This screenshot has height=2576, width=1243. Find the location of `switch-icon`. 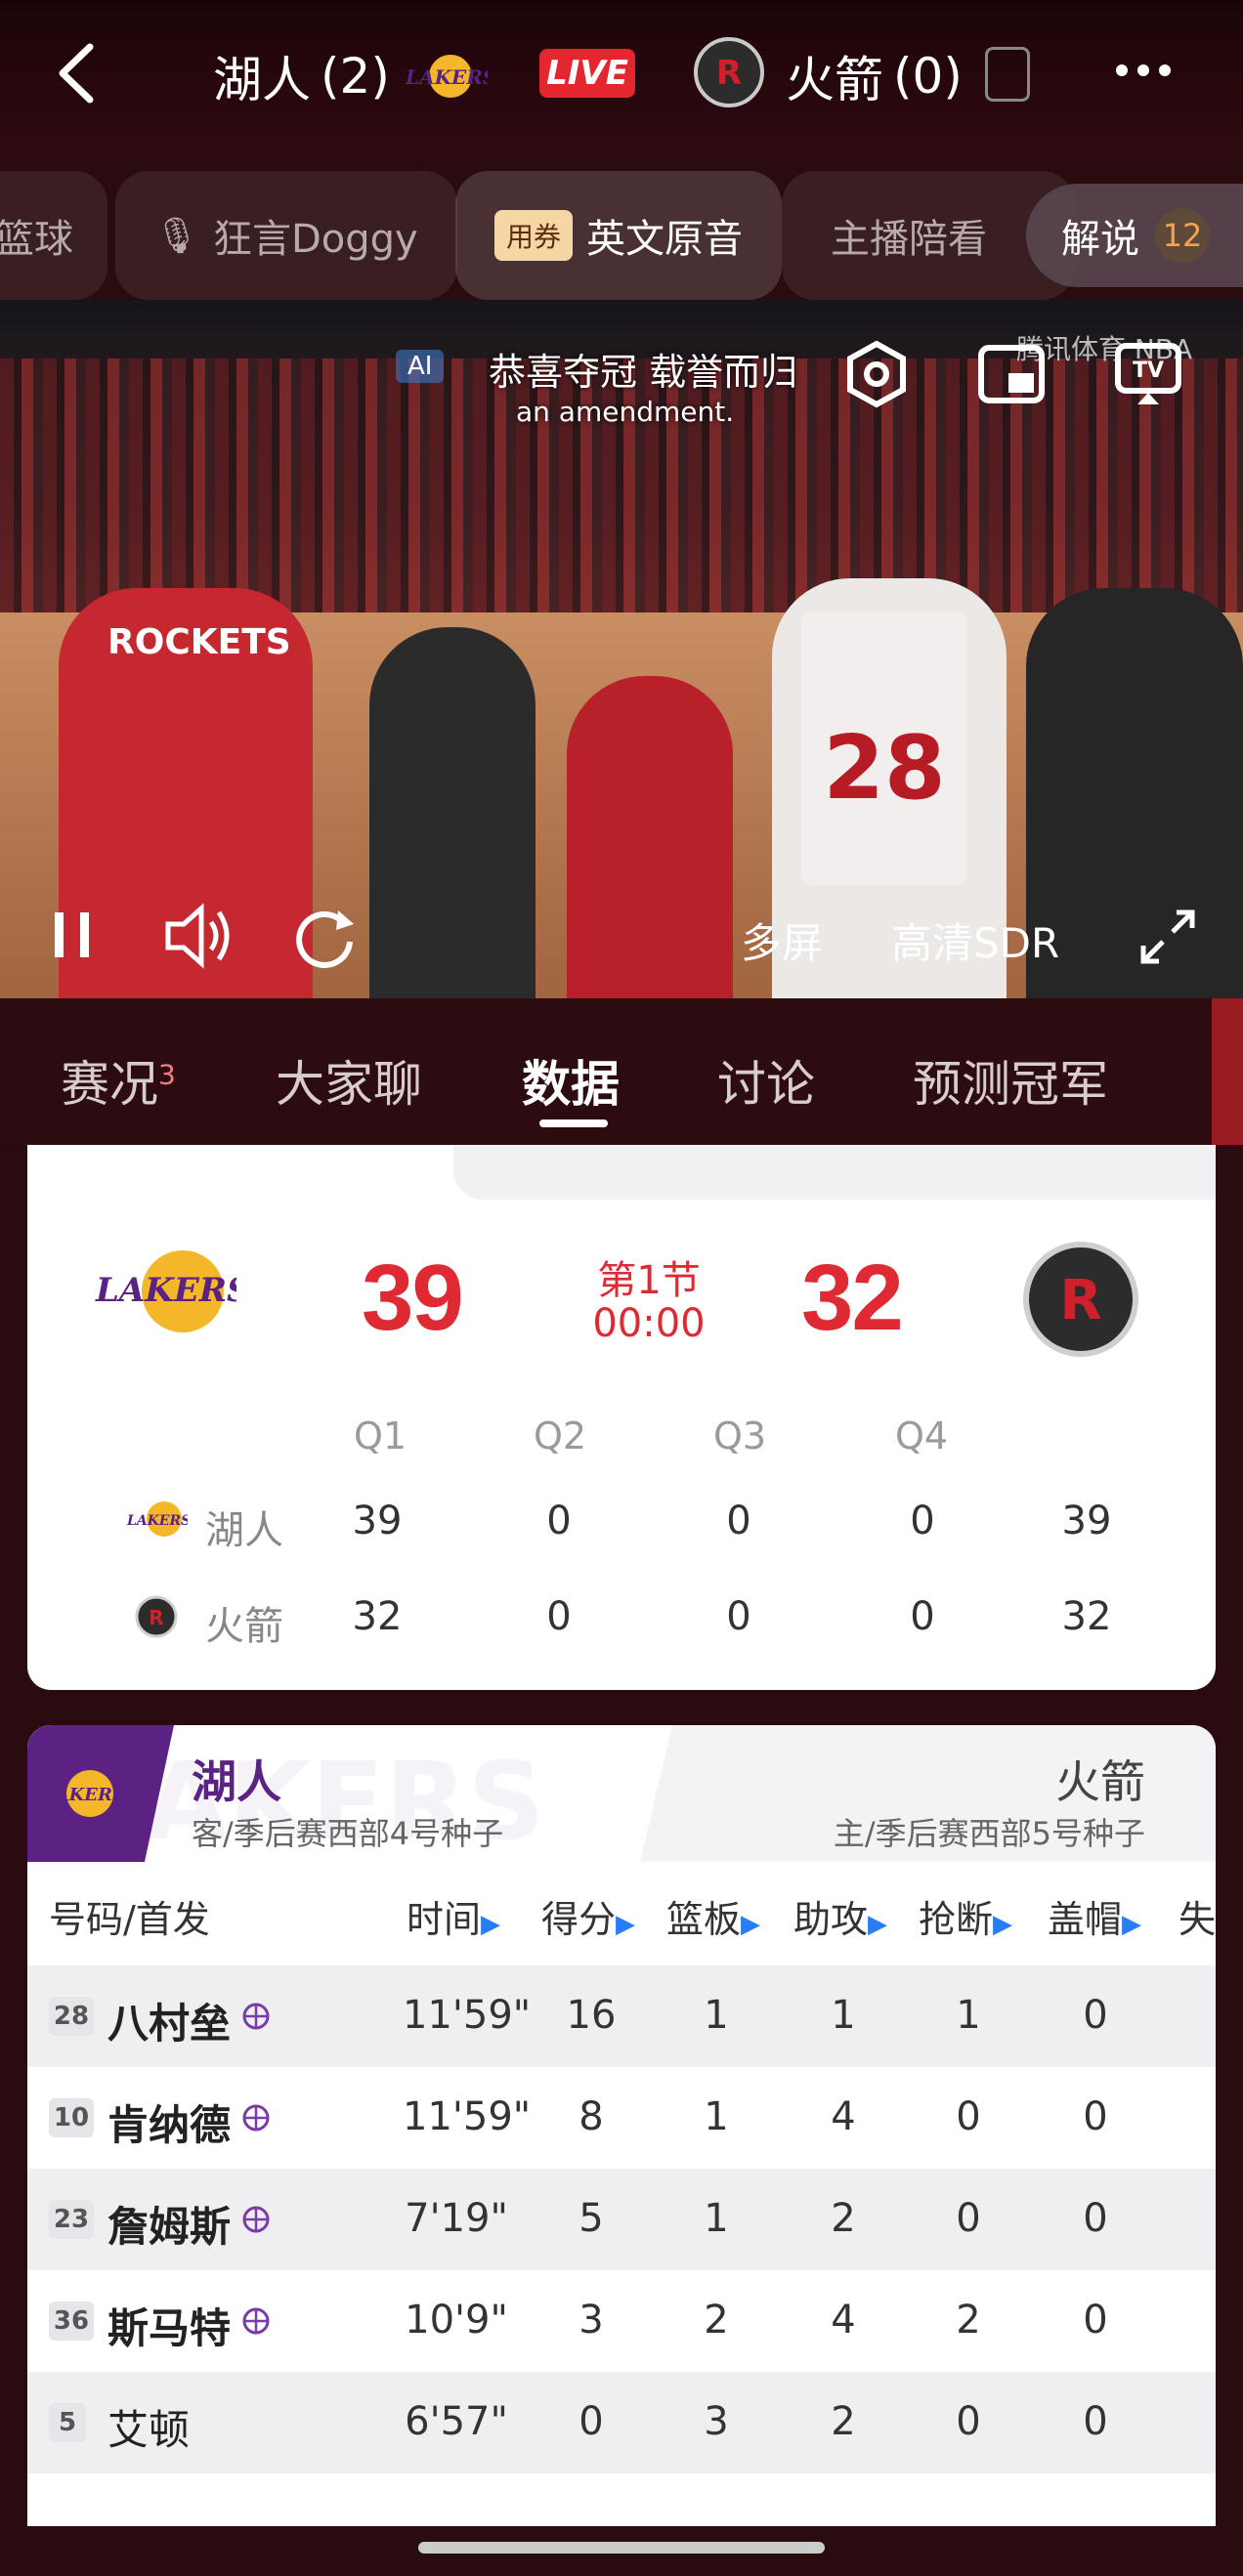

switch-icon is located at coordinates (1008, 74).